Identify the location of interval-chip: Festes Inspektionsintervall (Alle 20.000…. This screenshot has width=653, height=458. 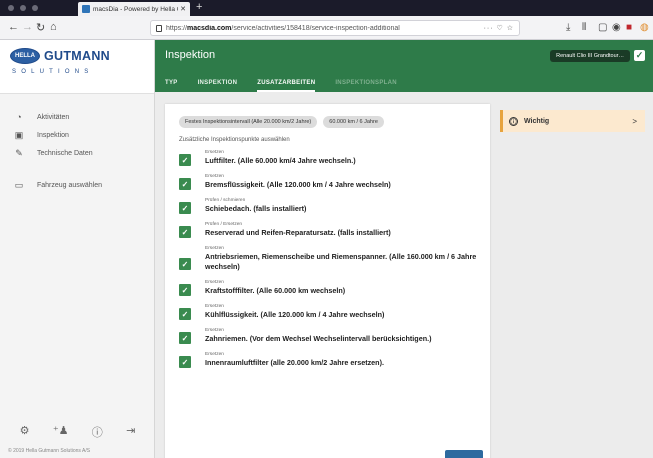
(248, 122).